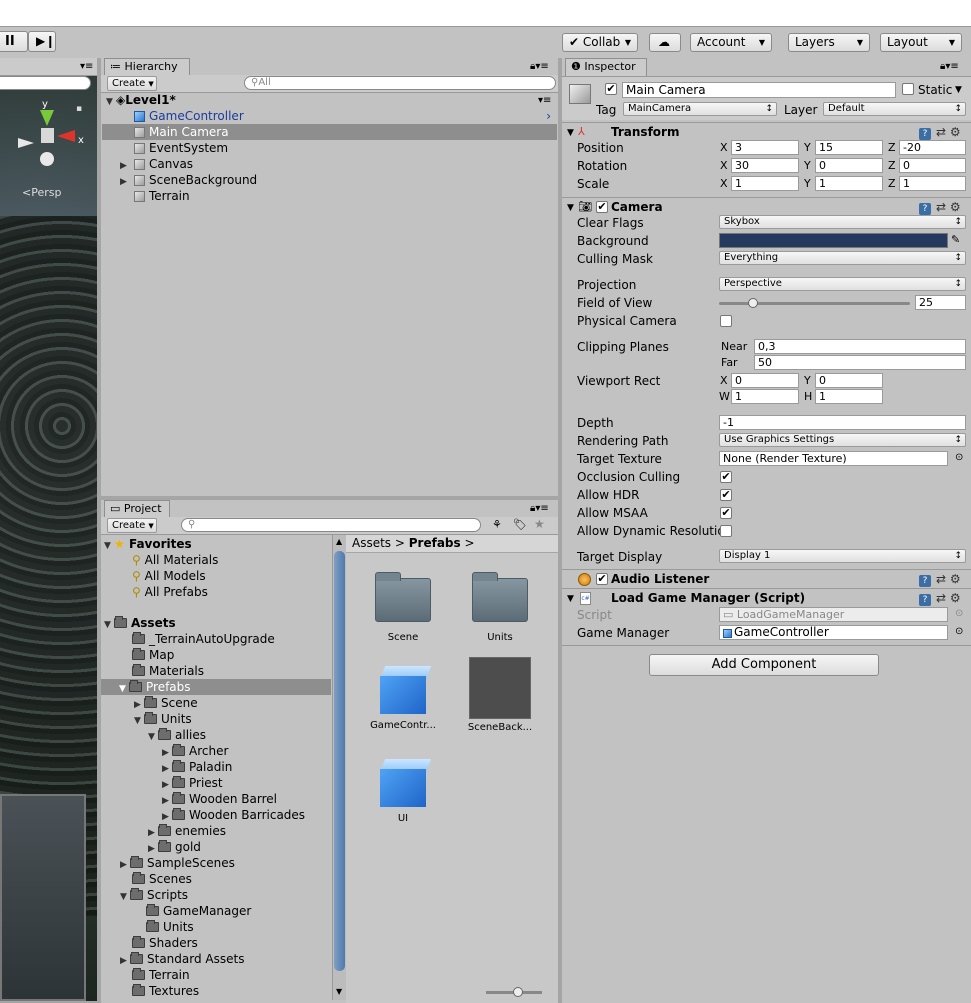  I want to click on folder-row: ▶ Wooden Barrel, so click(219, 799).